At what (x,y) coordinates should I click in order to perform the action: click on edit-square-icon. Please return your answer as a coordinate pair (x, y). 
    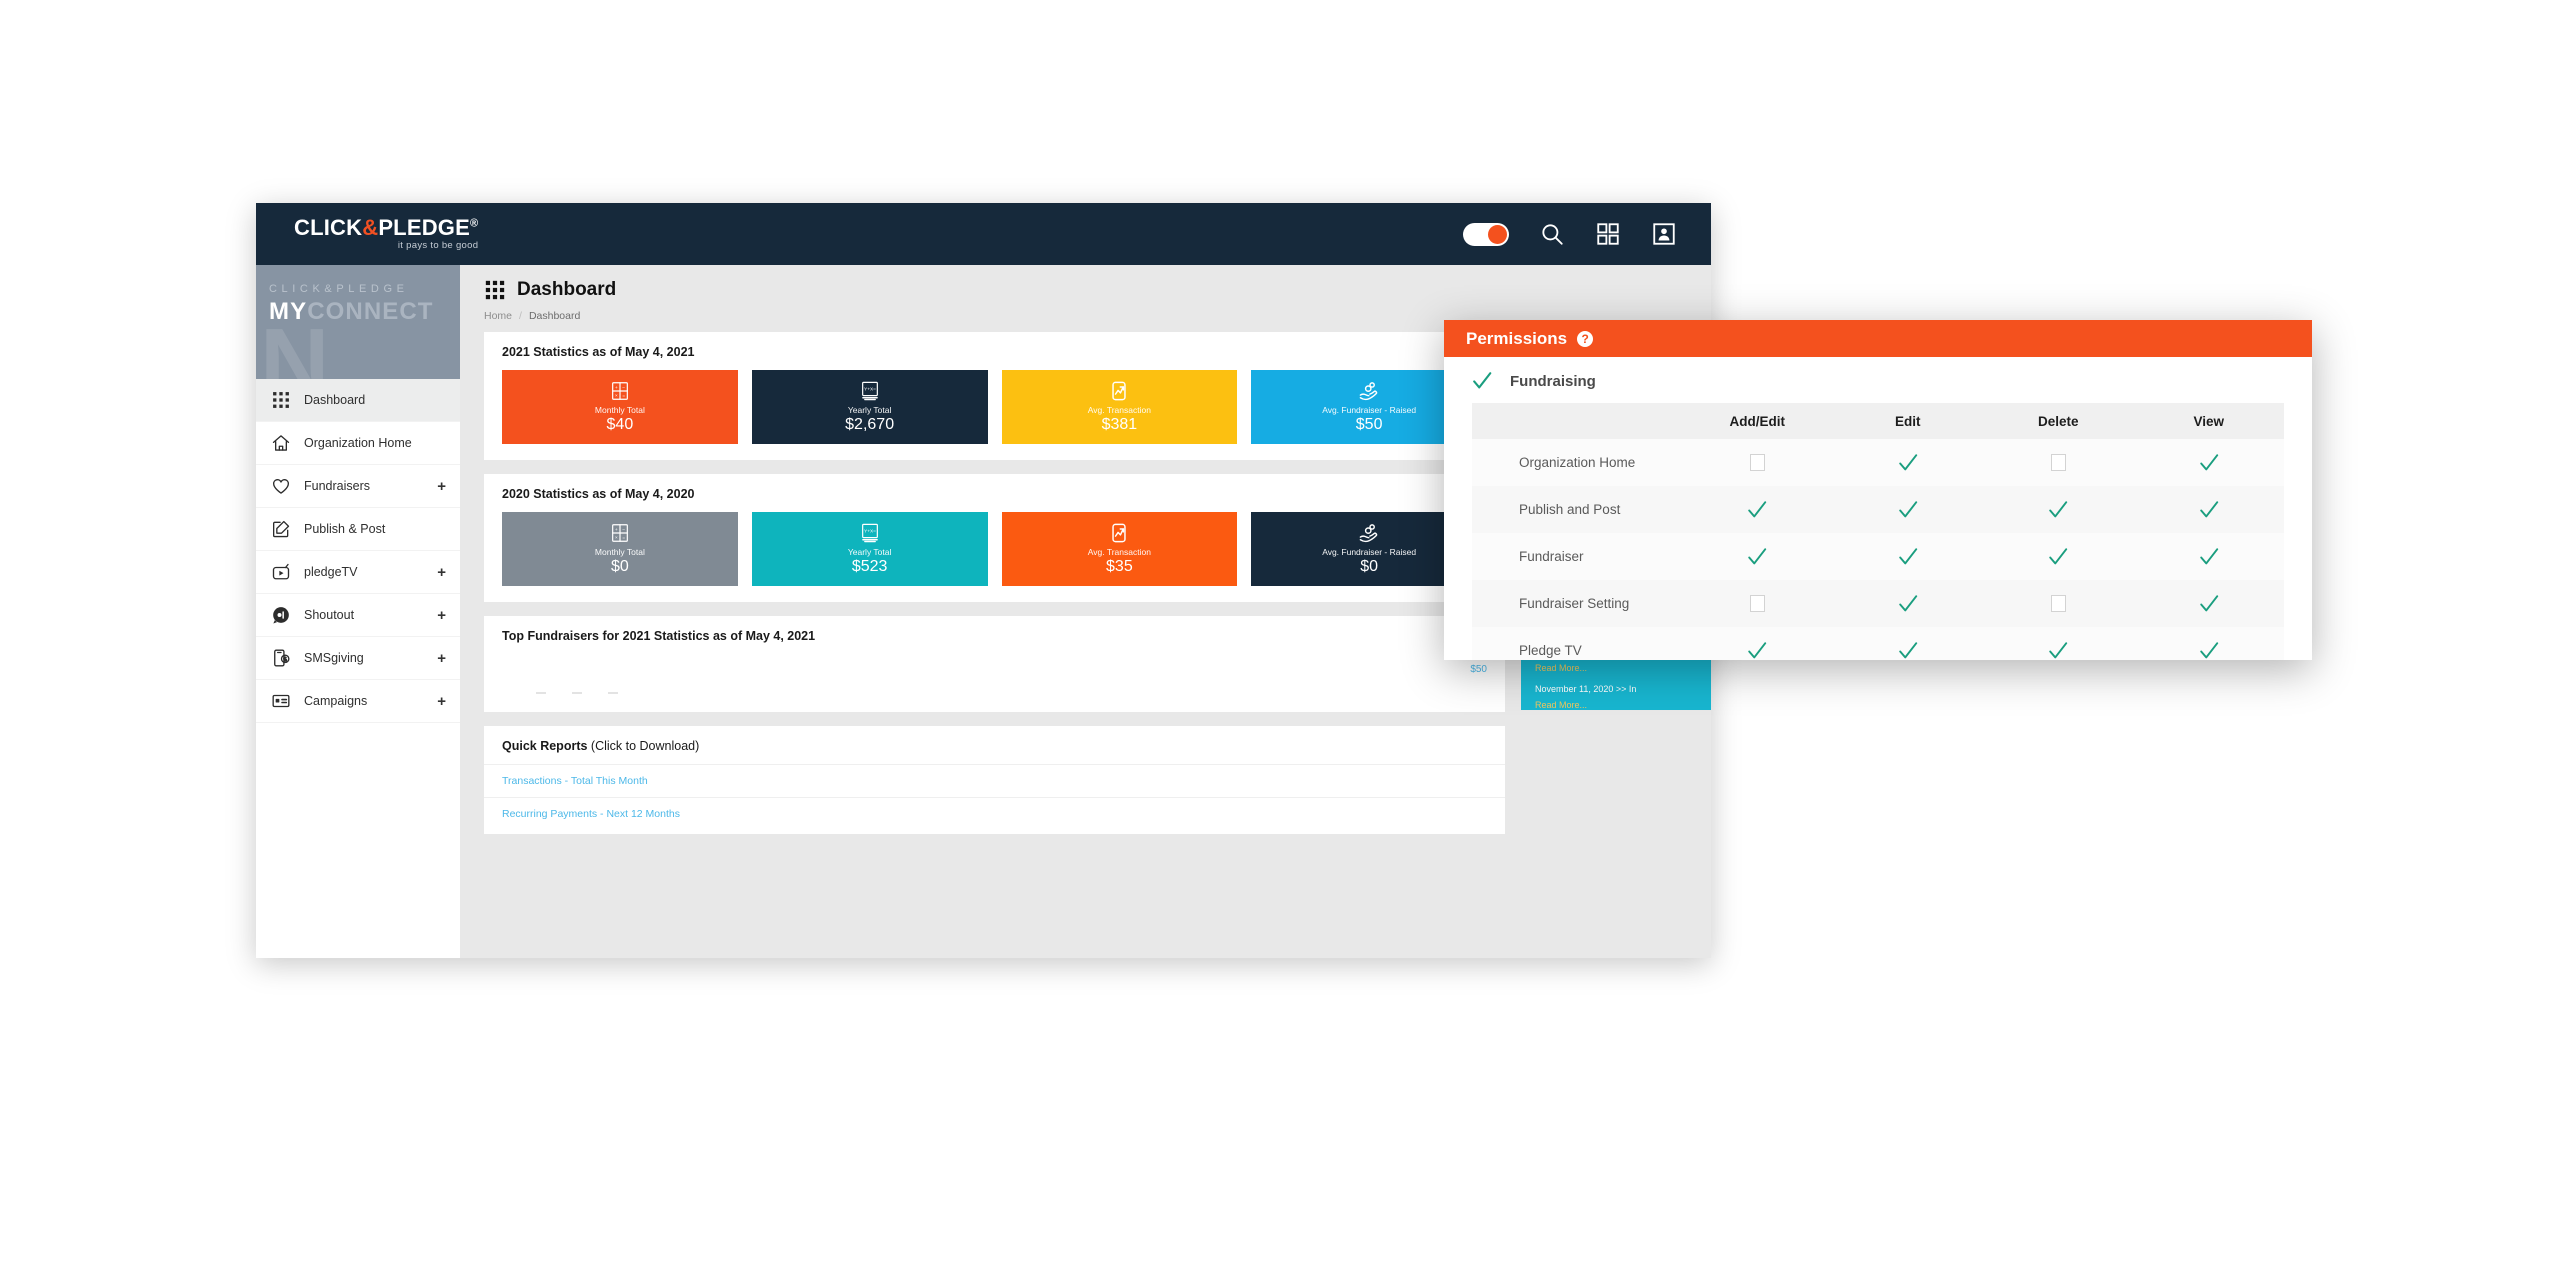
    Looking at the image, I should click on (281, 529).